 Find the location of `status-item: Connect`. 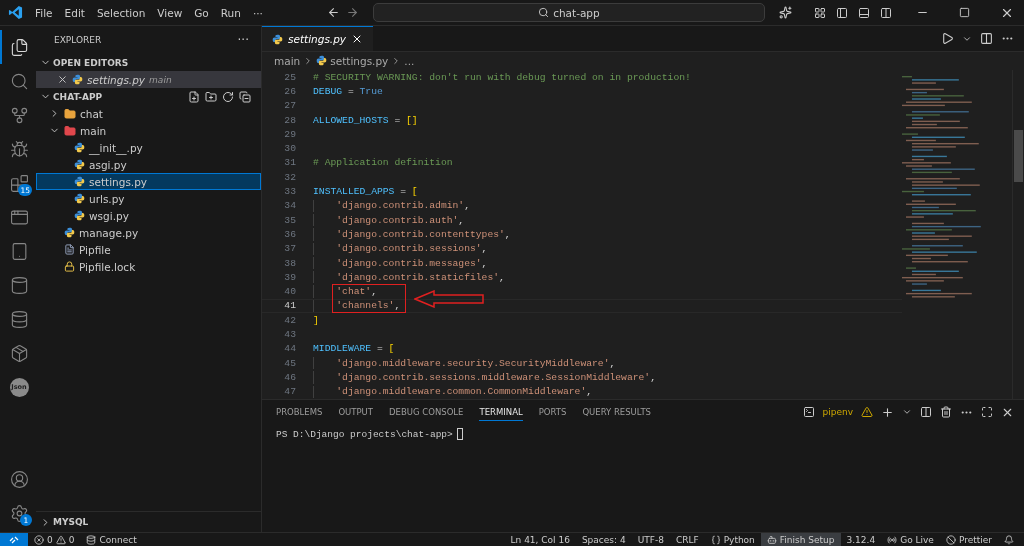

status-item: Connect is located at coordinates (111, 539).